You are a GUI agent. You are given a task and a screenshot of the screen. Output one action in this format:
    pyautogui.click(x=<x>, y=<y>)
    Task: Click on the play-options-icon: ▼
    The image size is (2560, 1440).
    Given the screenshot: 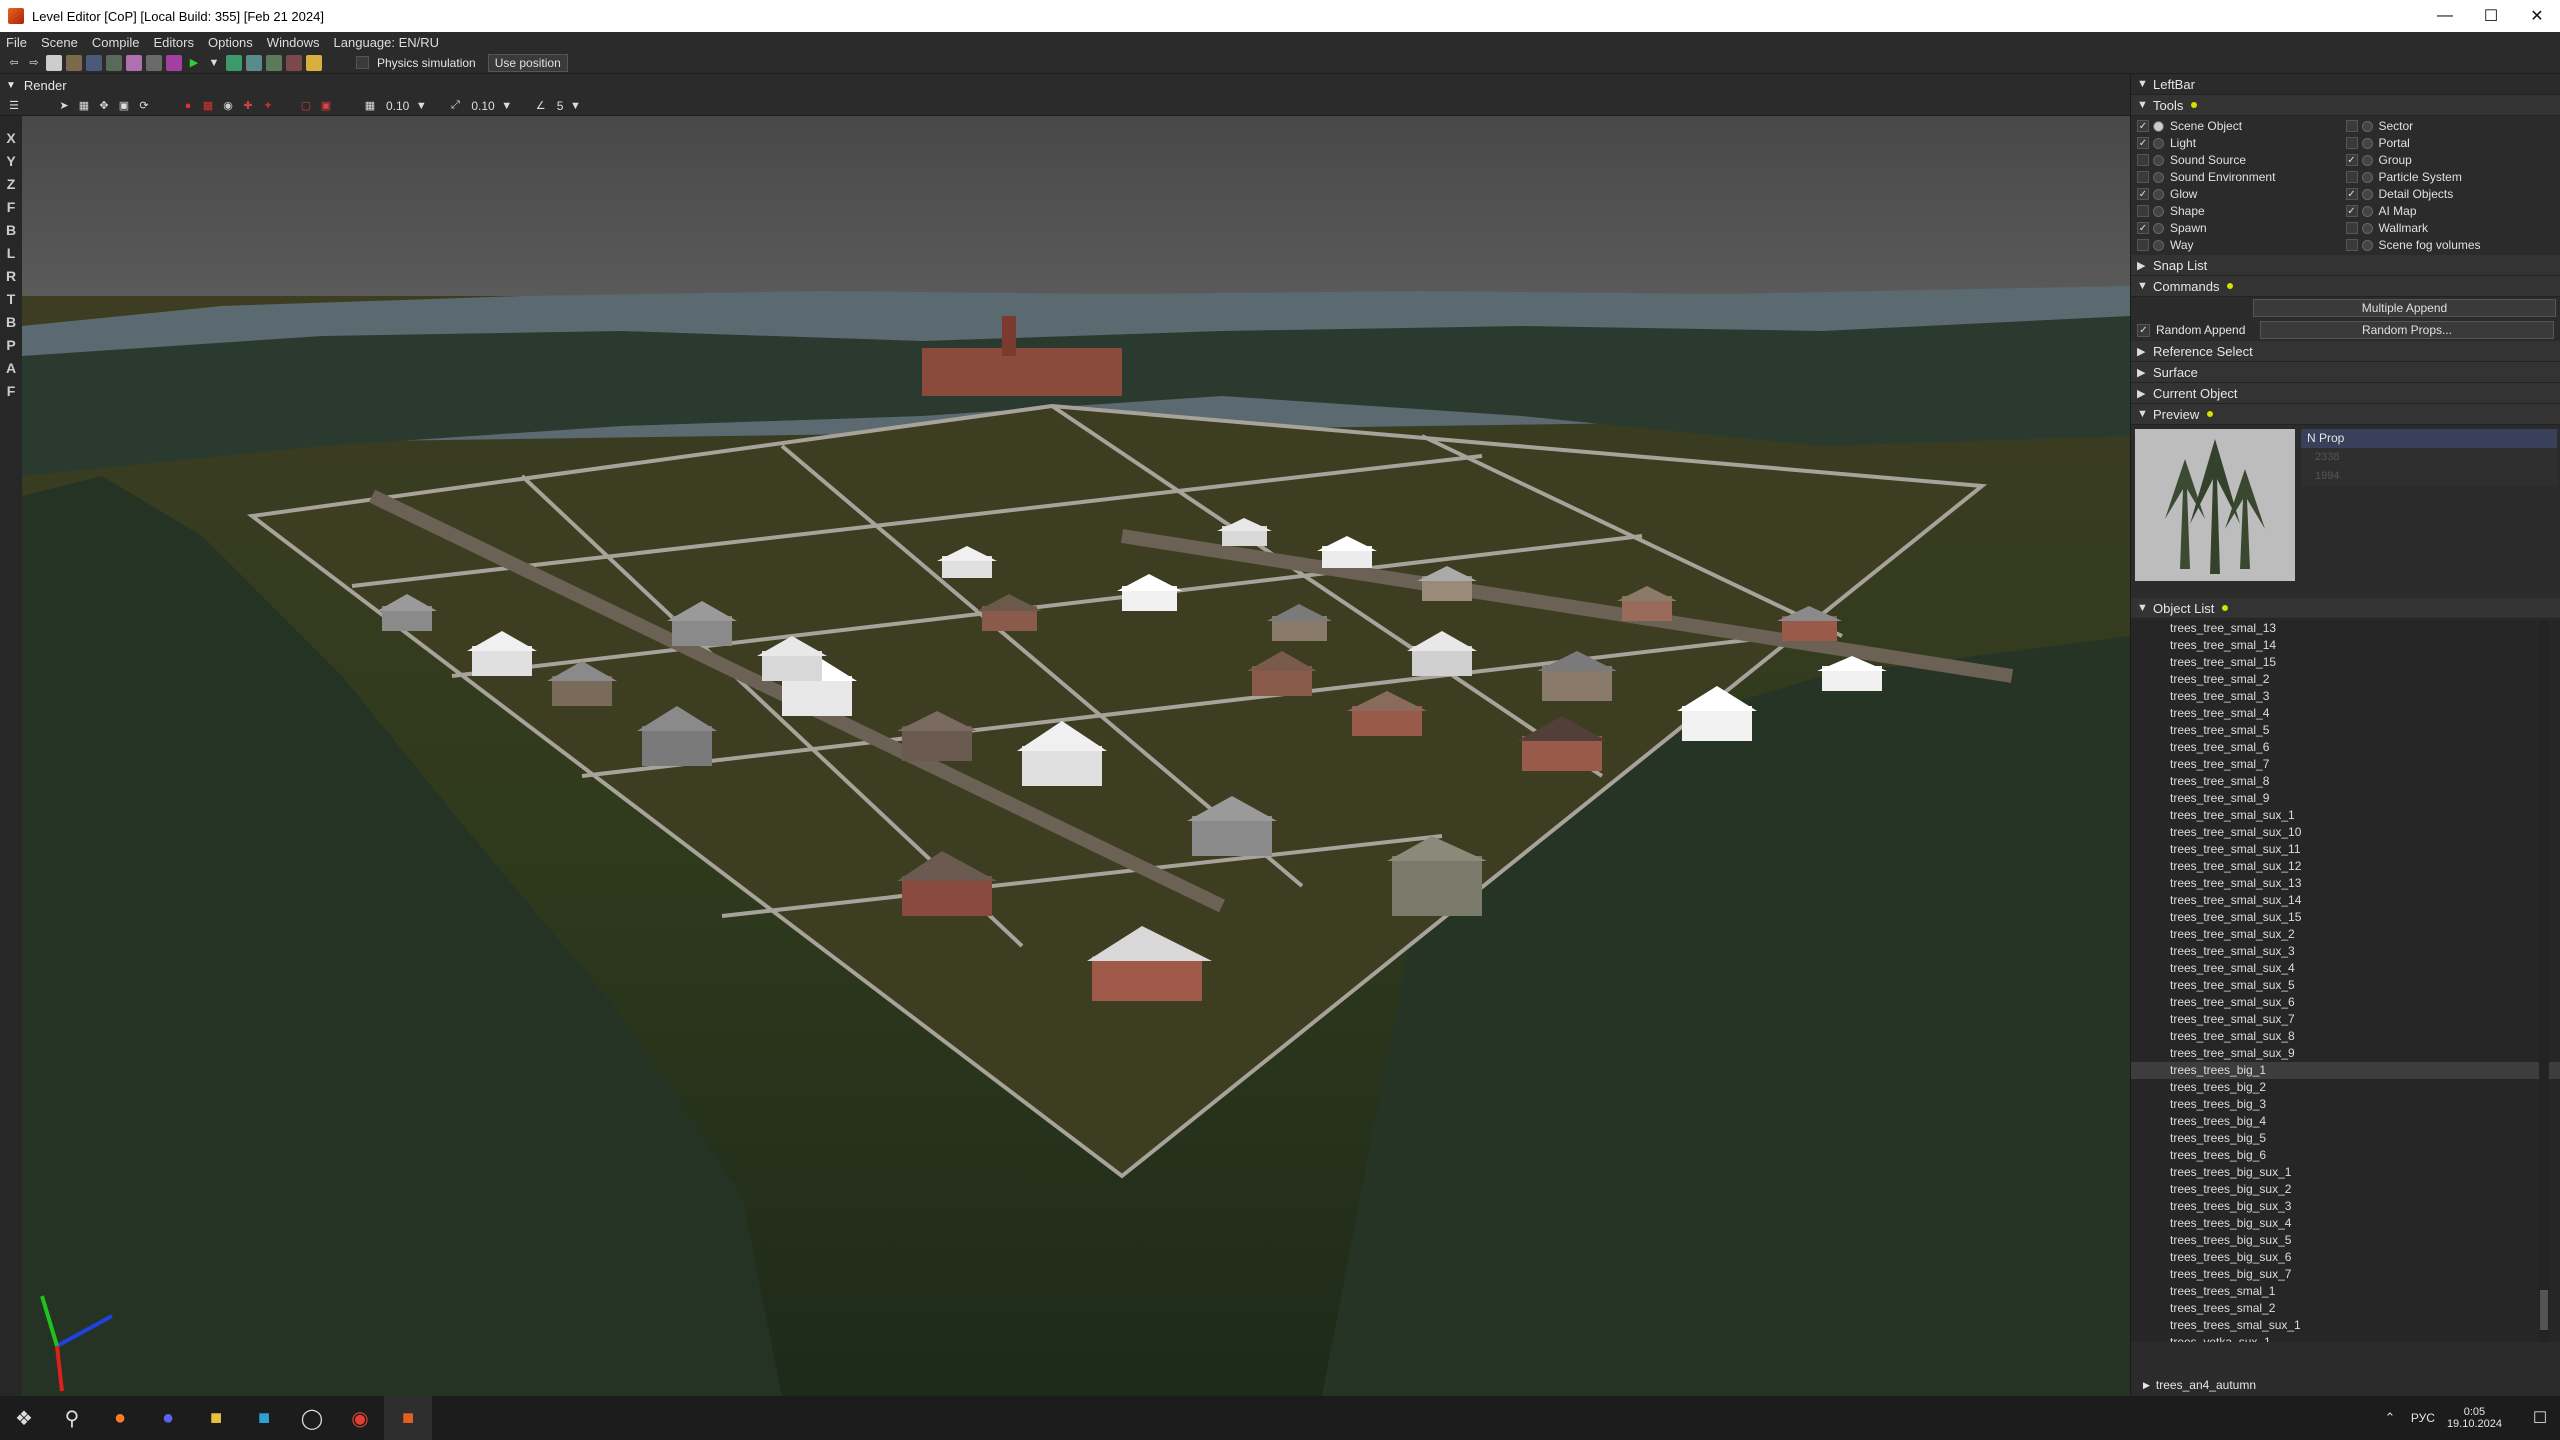 What is the action you would take?
    pyautogui.click(x=214, y=63)
    